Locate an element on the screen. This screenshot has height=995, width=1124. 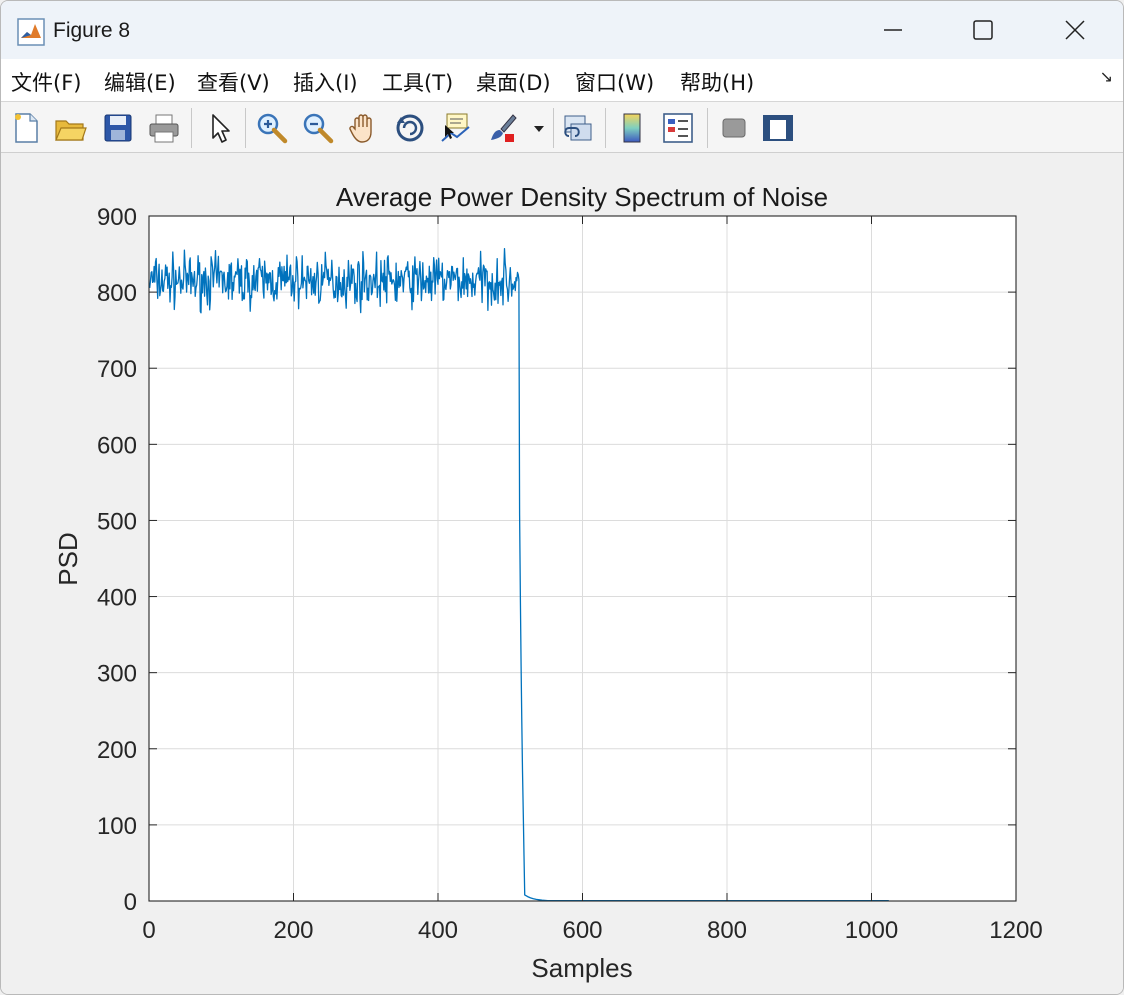
maximize-icon is located at coordinates (983, 30).